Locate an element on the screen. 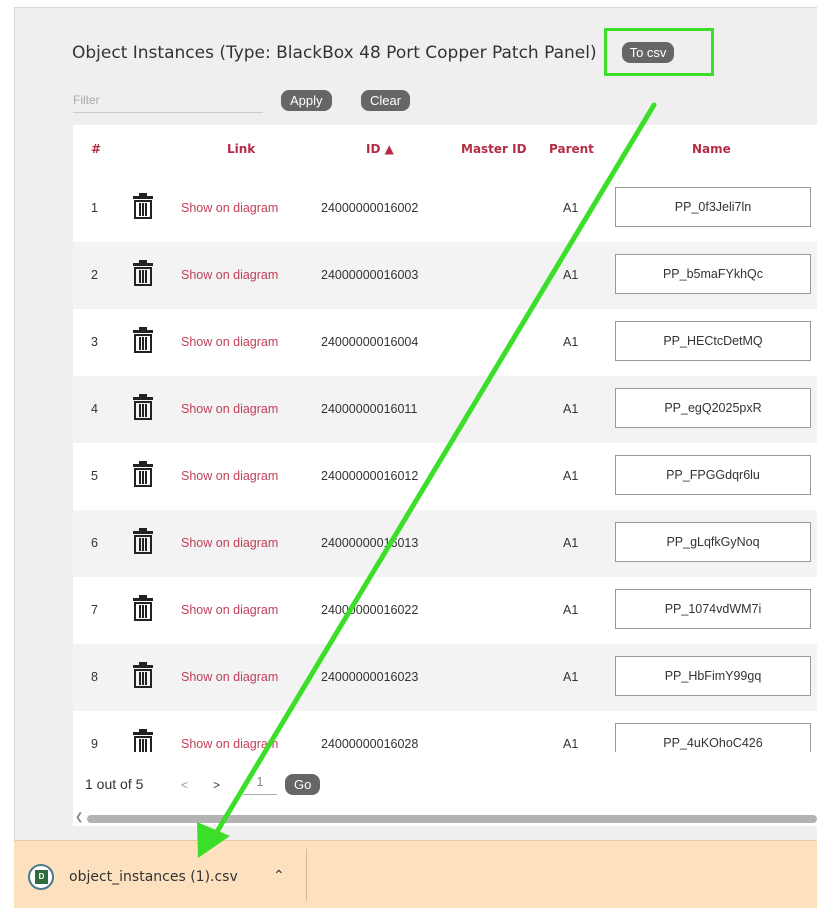 The width and height of the screenshot is (817, 914). csv-file-icon: D is located at coordinates (41, 877).